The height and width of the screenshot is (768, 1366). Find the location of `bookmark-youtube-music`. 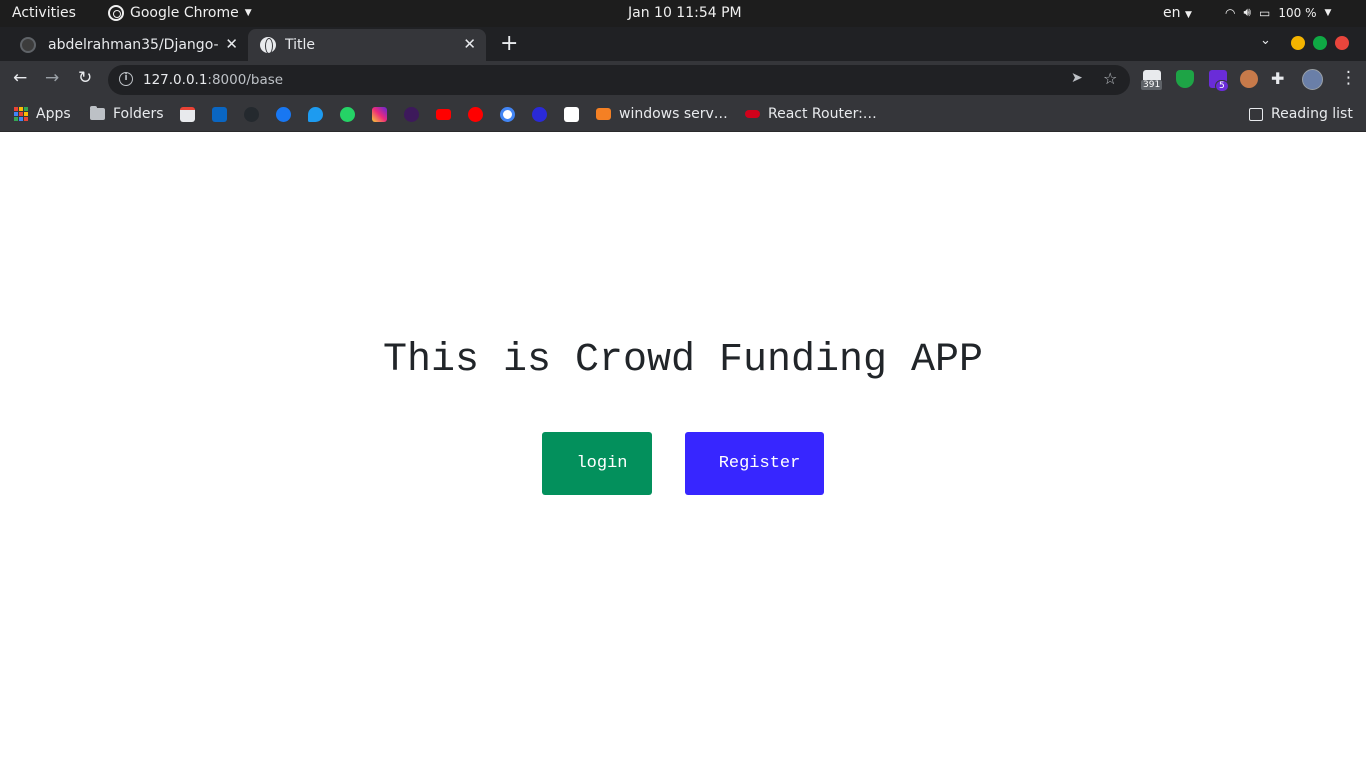

bookmark-youtube-music is located at coordinates (475, 114).